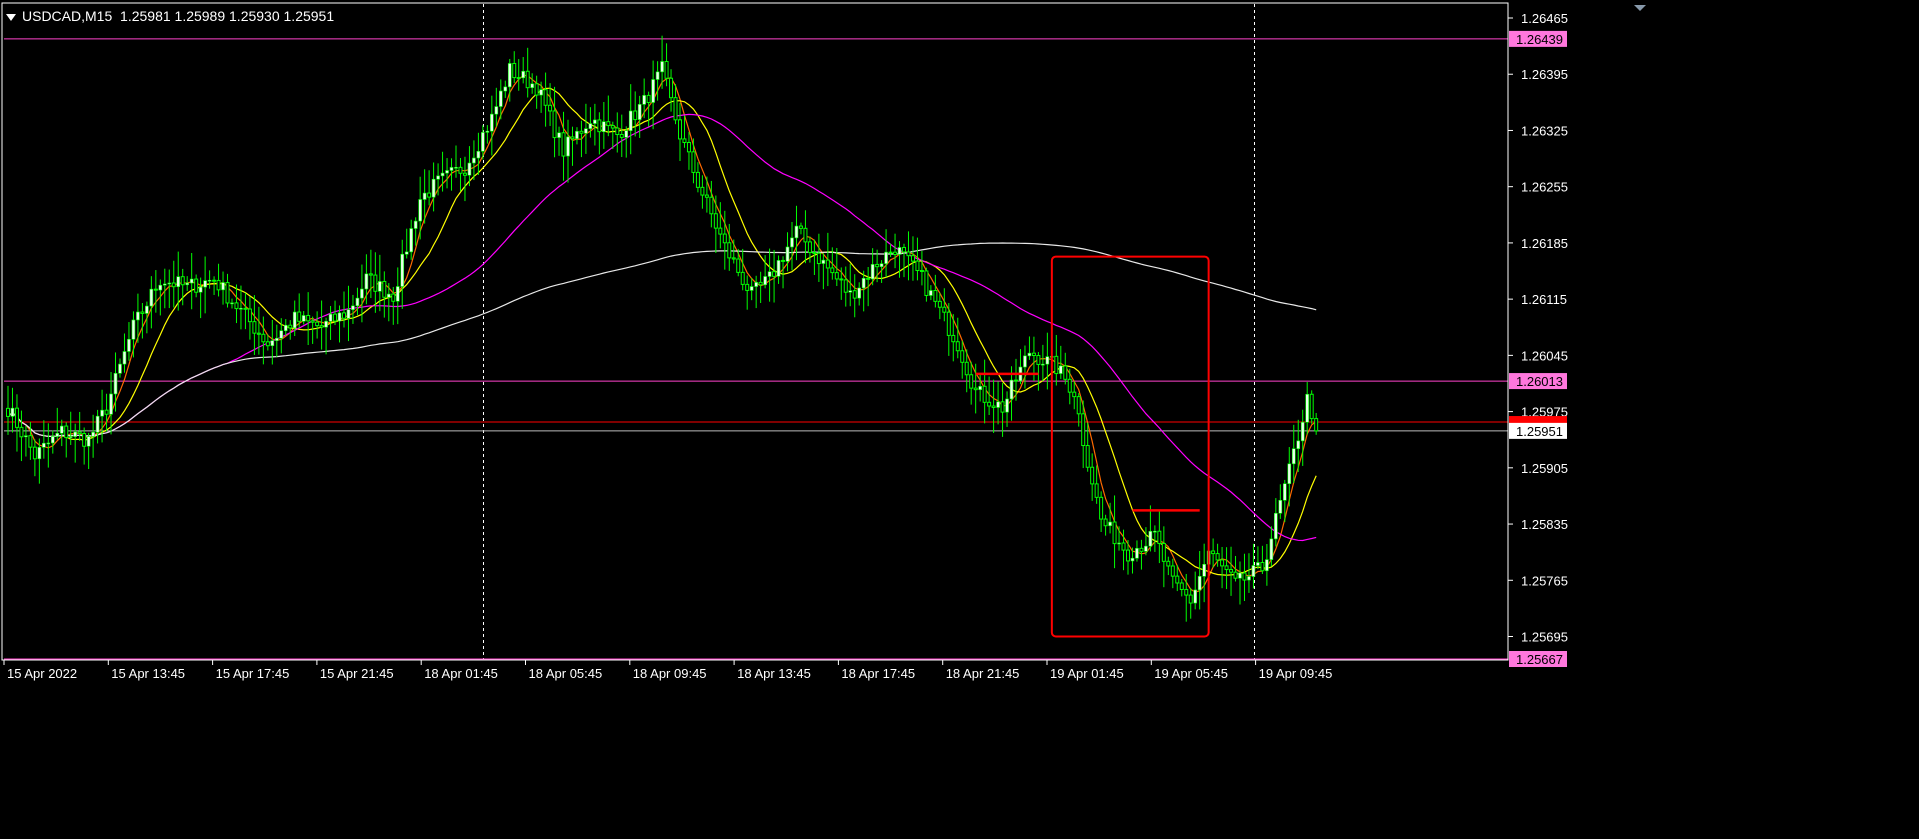 Image resolution: width=1919 pixels, height=839 pixels. I want to click on ohlc-readout: 1.25981 1.25989 1.25930 1.25951, so click(227, 16).